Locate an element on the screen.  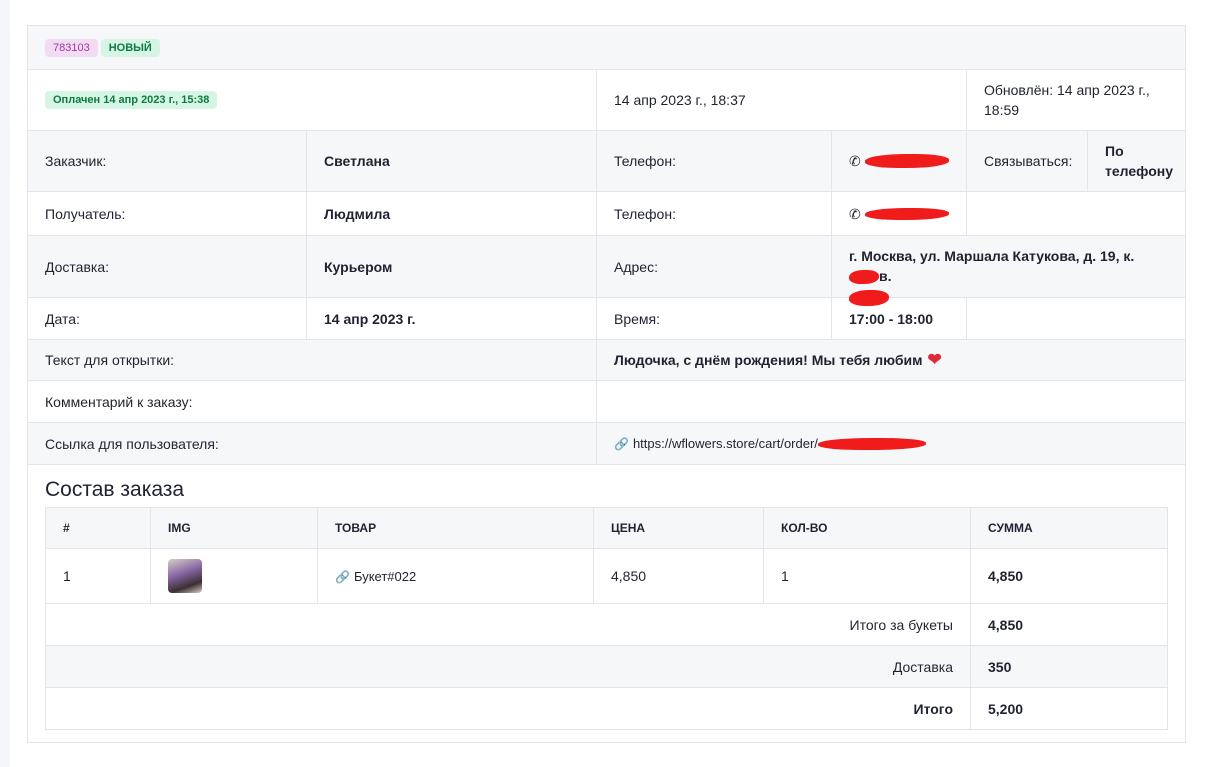
contact-label: Связываться: is located at coordinates (1027, 161).